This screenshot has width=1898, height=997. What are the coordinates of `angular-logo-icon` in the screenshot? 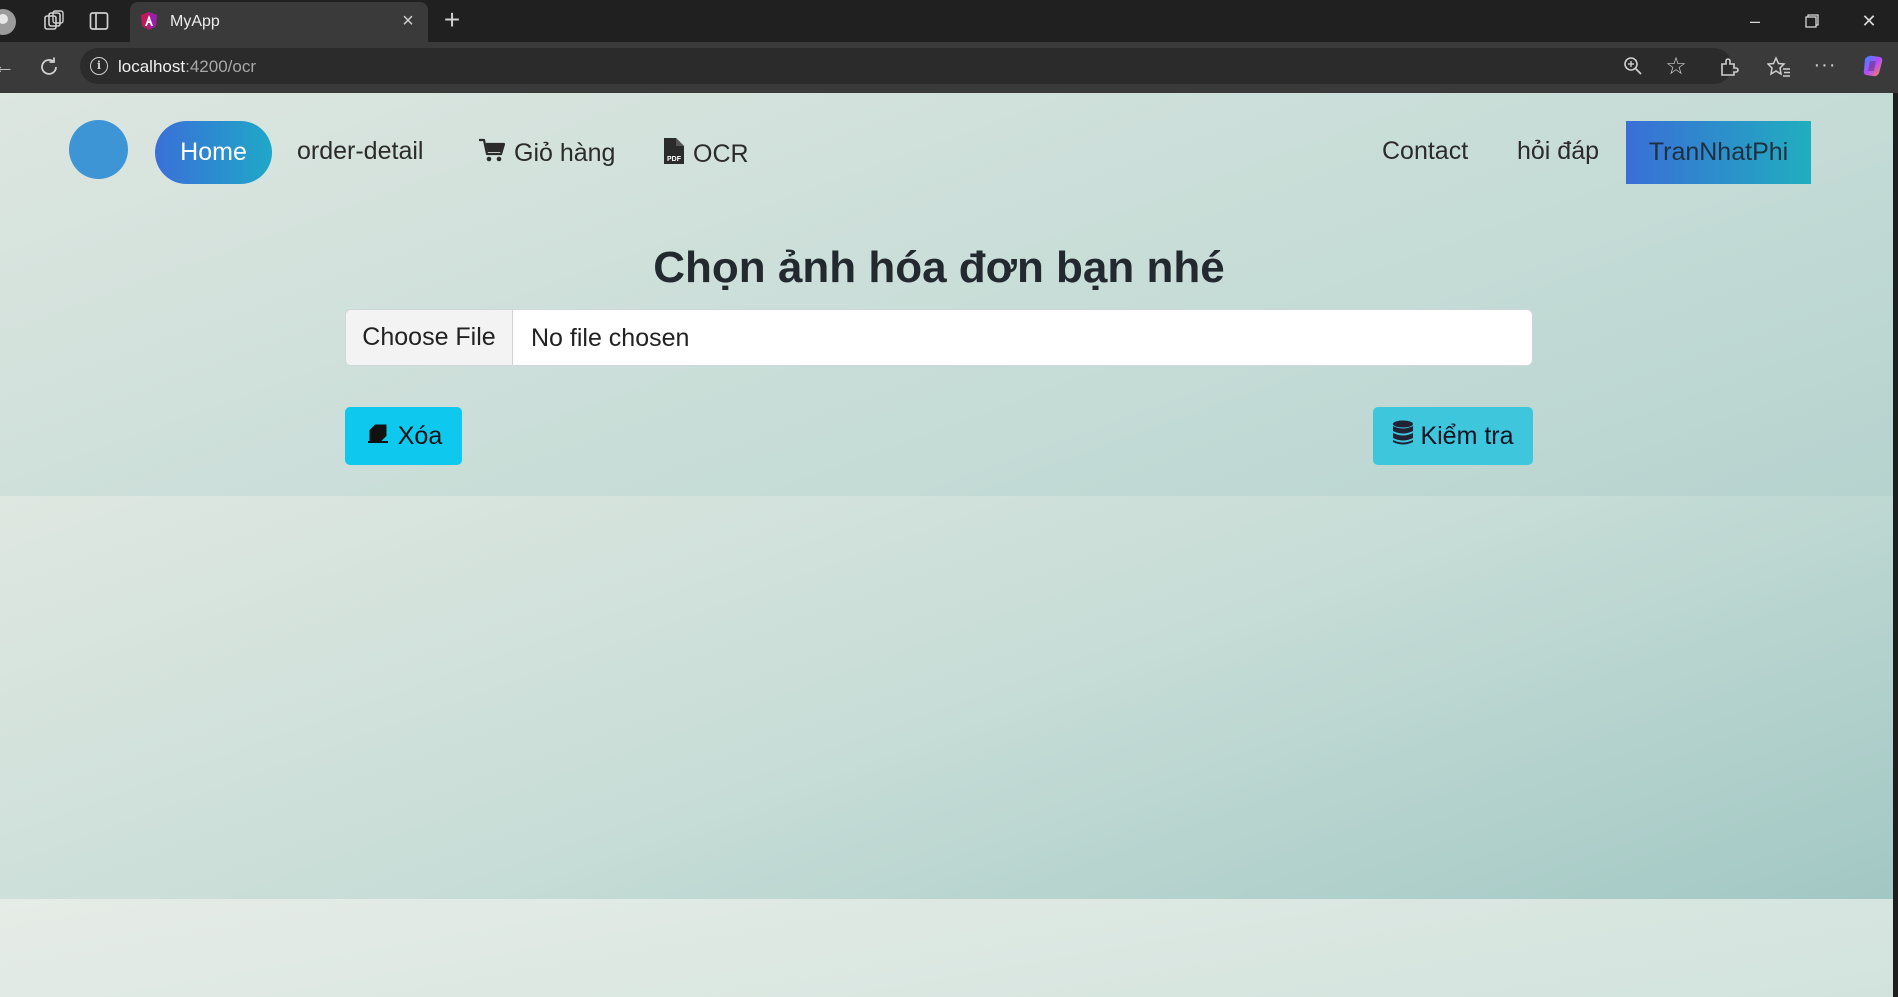 It's located at (149, 21).